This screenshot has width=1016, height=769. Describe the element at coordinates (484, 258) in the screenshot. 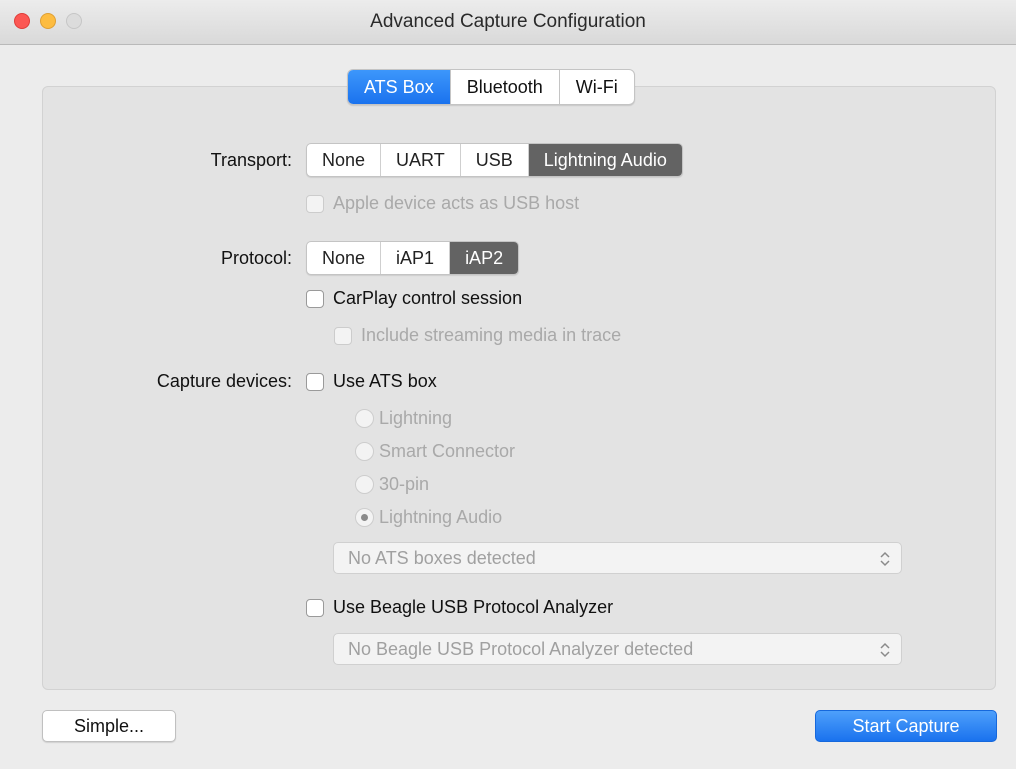

I see `protocol-option-iap2: iAP2` at that location.